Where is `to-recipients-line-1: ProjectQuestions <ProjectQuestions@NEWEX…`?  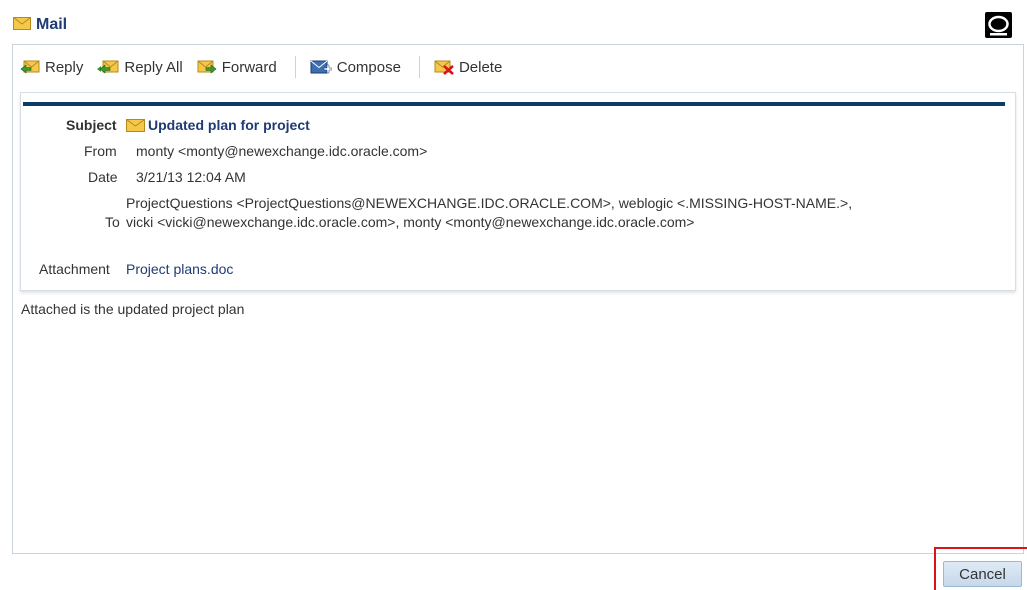 to-recipients-line-1: ProjectQuestions <ProjectQuestions@NEWEX… is located at coordinates (489, 203).